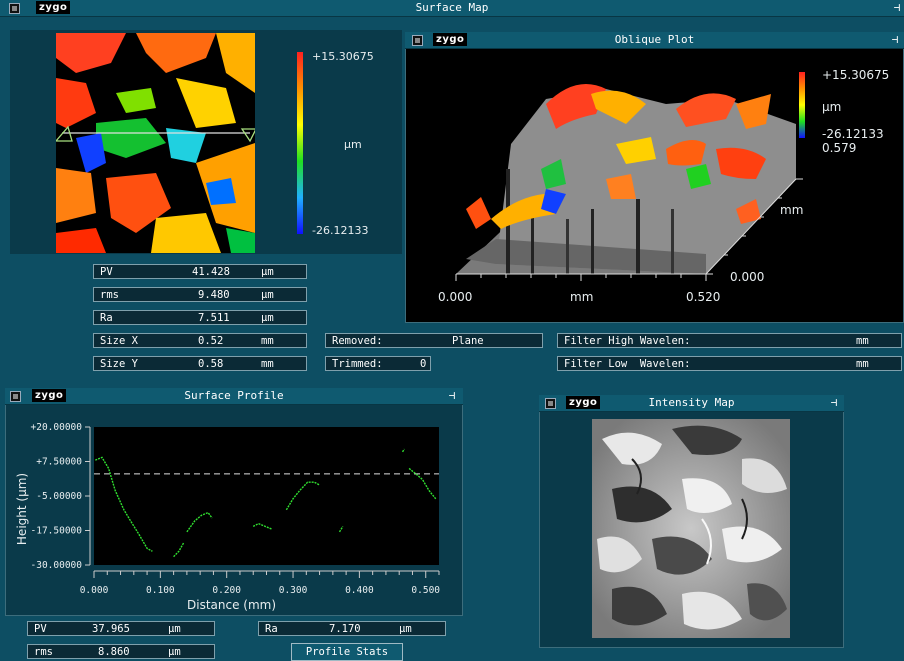  Describe the element at coordinates (343, 56) in the screenshot. I see `surface-map-scale-max: +15.30675` at that location.